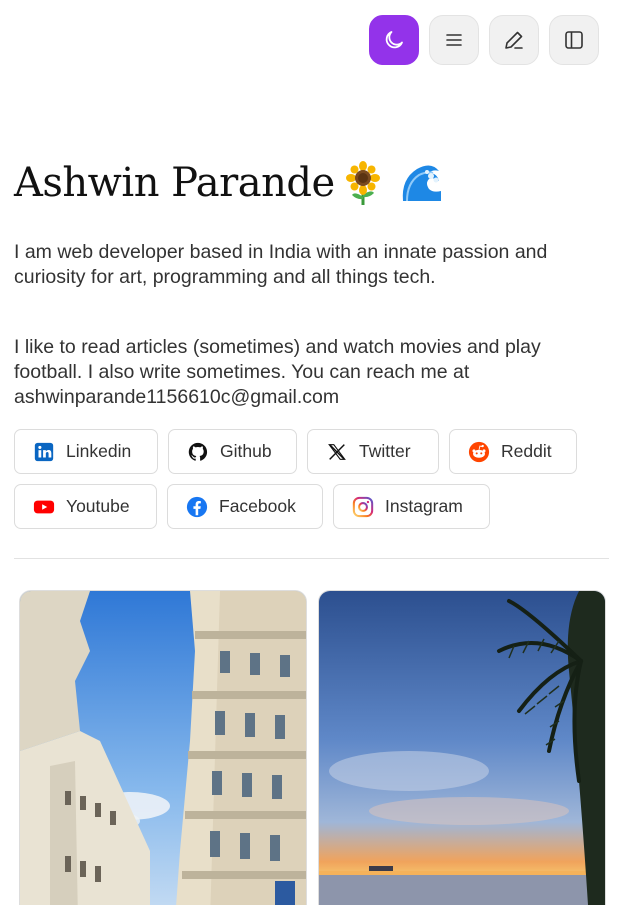 This screenshot has height=905, width=623. What do you see at coordinates (484, 40) in the screenshot?
I see `top-toolbar` at bounding box center [484, 40].